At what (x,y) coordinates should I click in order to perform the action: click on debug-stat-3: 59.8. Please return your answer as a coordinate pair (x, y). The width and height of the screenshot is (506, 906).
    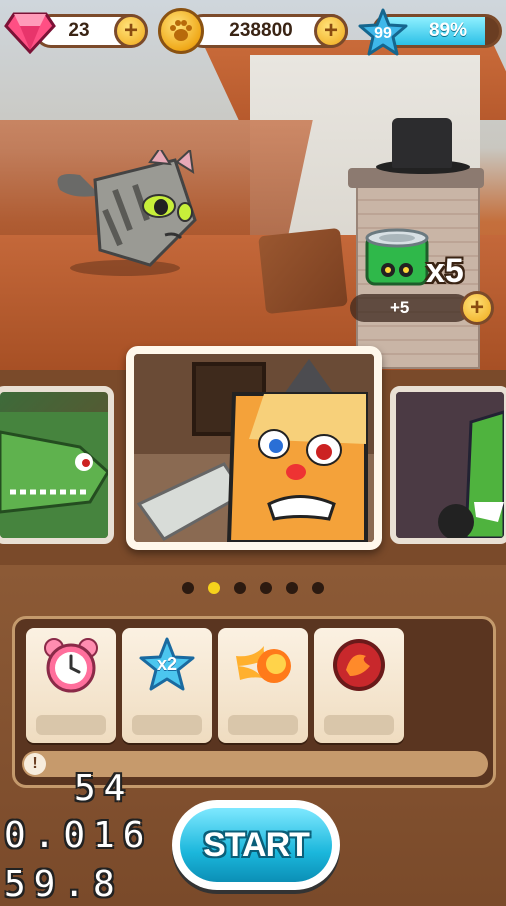
    Looking at the image, I should click on (63, 884).